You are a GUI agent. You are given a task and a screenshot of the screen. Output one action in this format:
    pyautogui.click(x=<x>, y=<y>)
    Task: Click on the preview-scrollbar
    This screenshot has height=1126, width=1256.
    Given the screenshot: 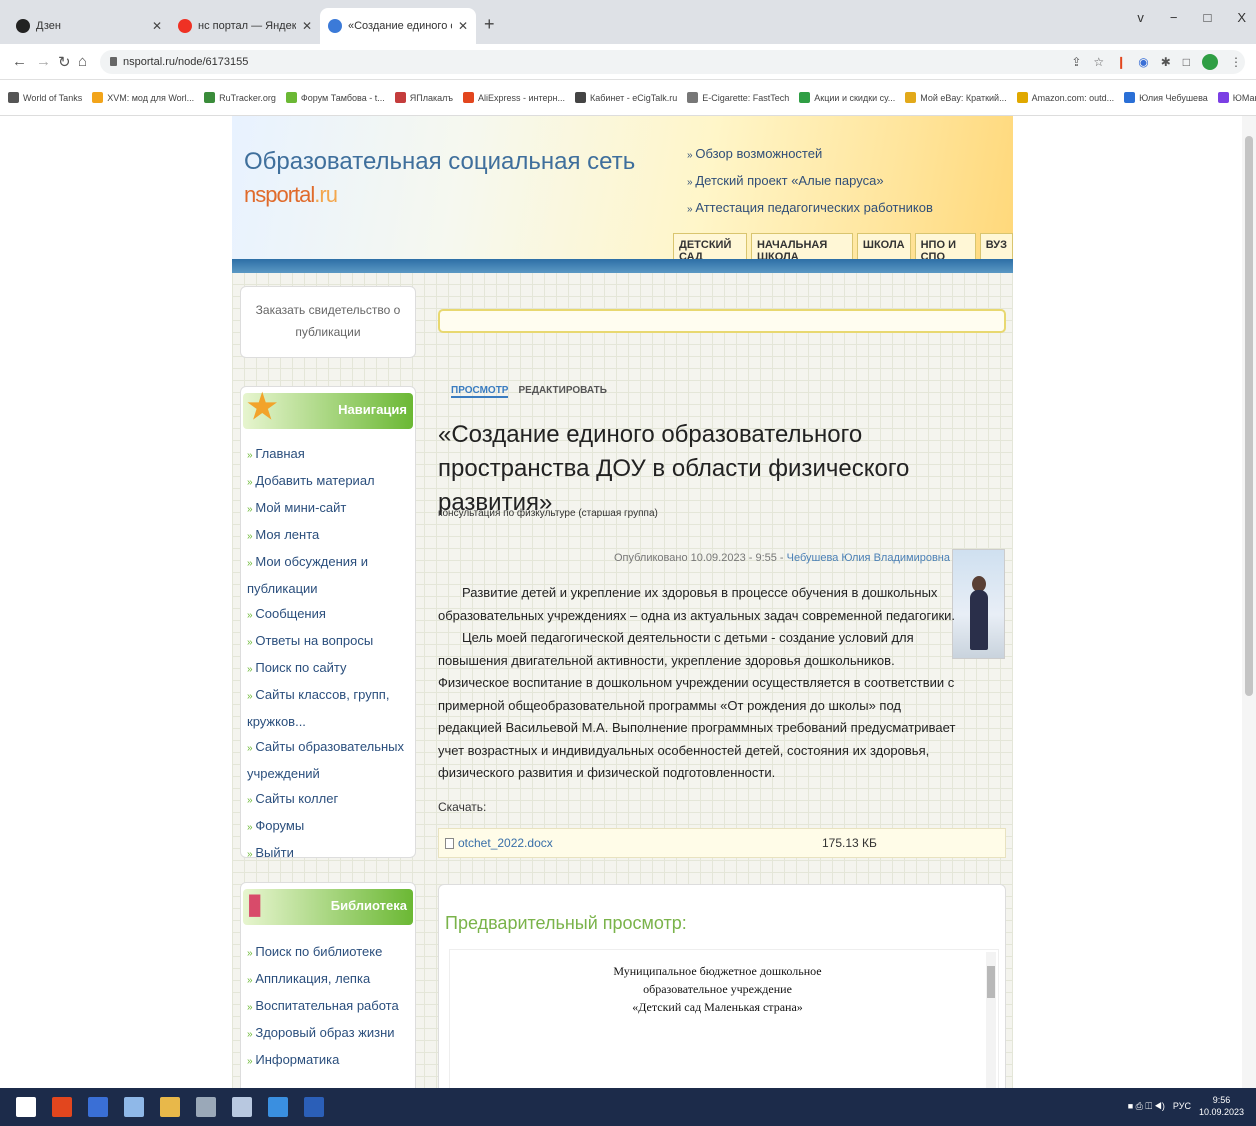 What is the action you would take?
    pyautogui.click(x=991, y=1020)
    